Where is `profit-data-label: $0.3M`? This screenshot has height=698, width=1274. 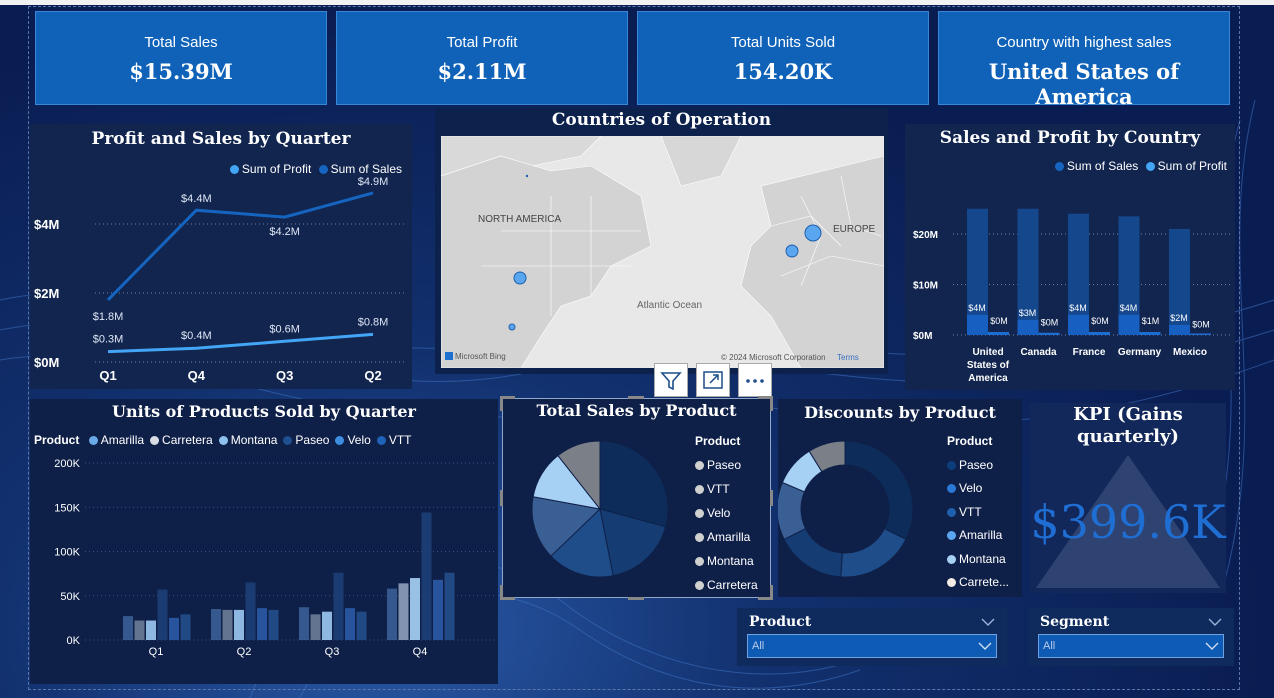
profit-data-label: $0.3M is located at coordinates (108, 340).